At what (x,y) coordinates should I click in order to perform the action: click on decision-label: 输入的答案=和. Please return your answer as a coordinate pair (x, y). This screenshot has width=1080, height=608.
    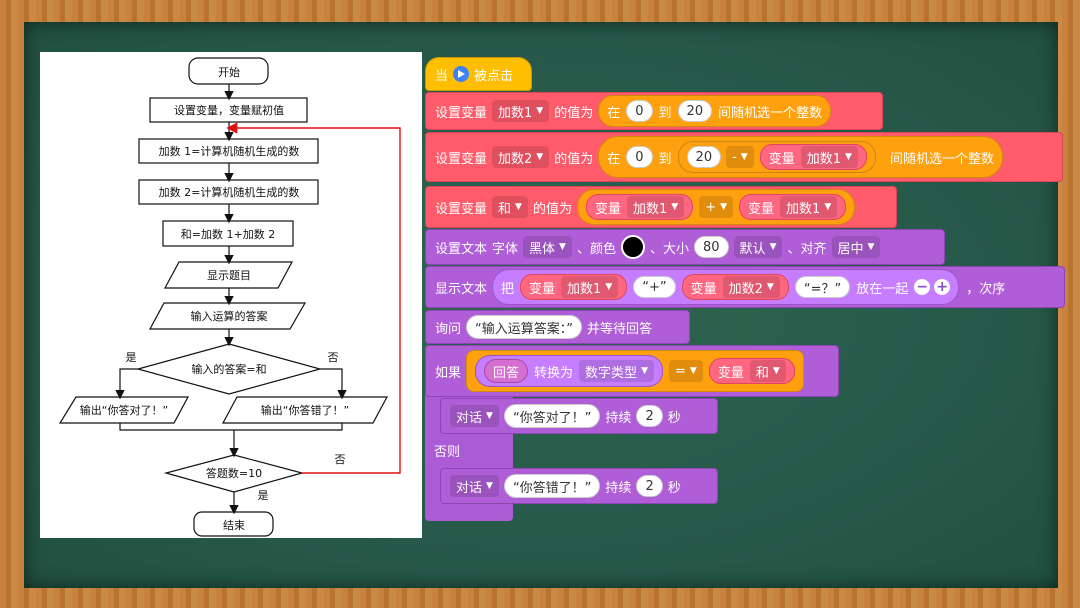
    Looking at the image, I should click on (228, 369).